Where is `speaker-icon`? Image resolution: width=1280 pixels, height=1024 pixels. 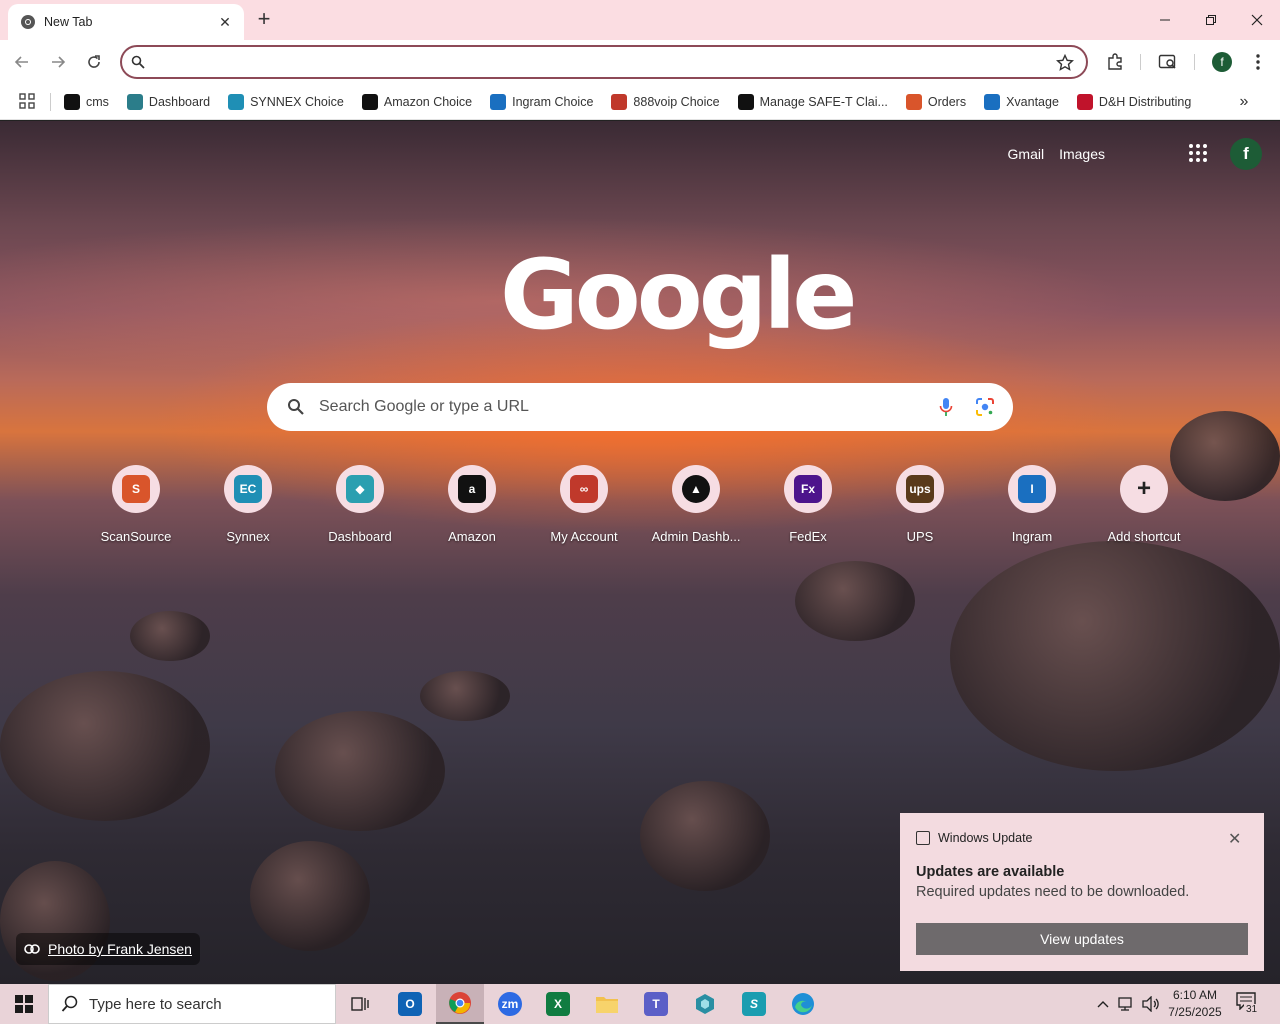 speaker-icon is located at coordinates (1150, 1004).